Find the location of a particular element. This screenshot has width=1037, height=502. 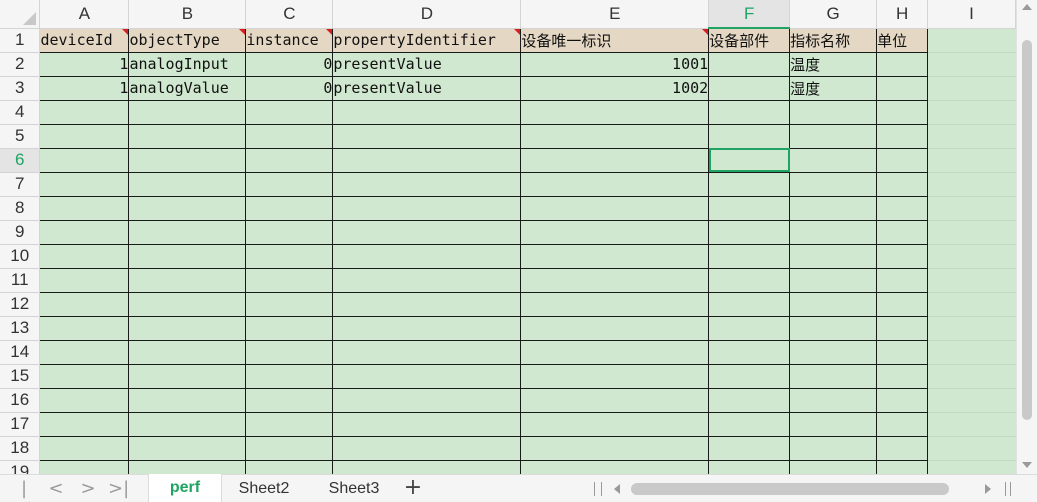

cell-h4 is located at coordinates (902, 112).